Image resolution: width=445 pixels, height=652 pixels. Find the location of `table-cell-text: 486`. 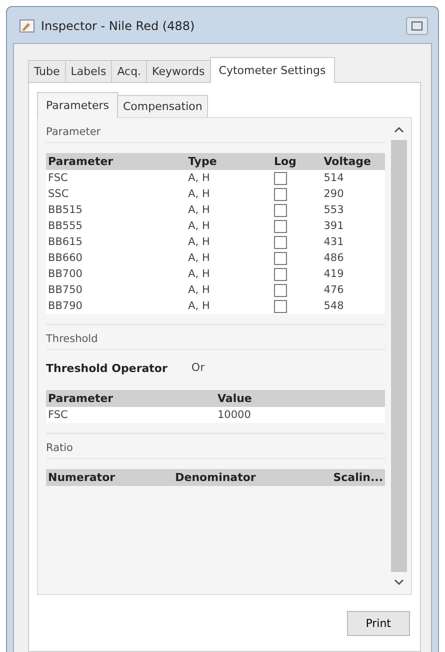

table-cell-text: 486 is located at coordinates (333, 258).